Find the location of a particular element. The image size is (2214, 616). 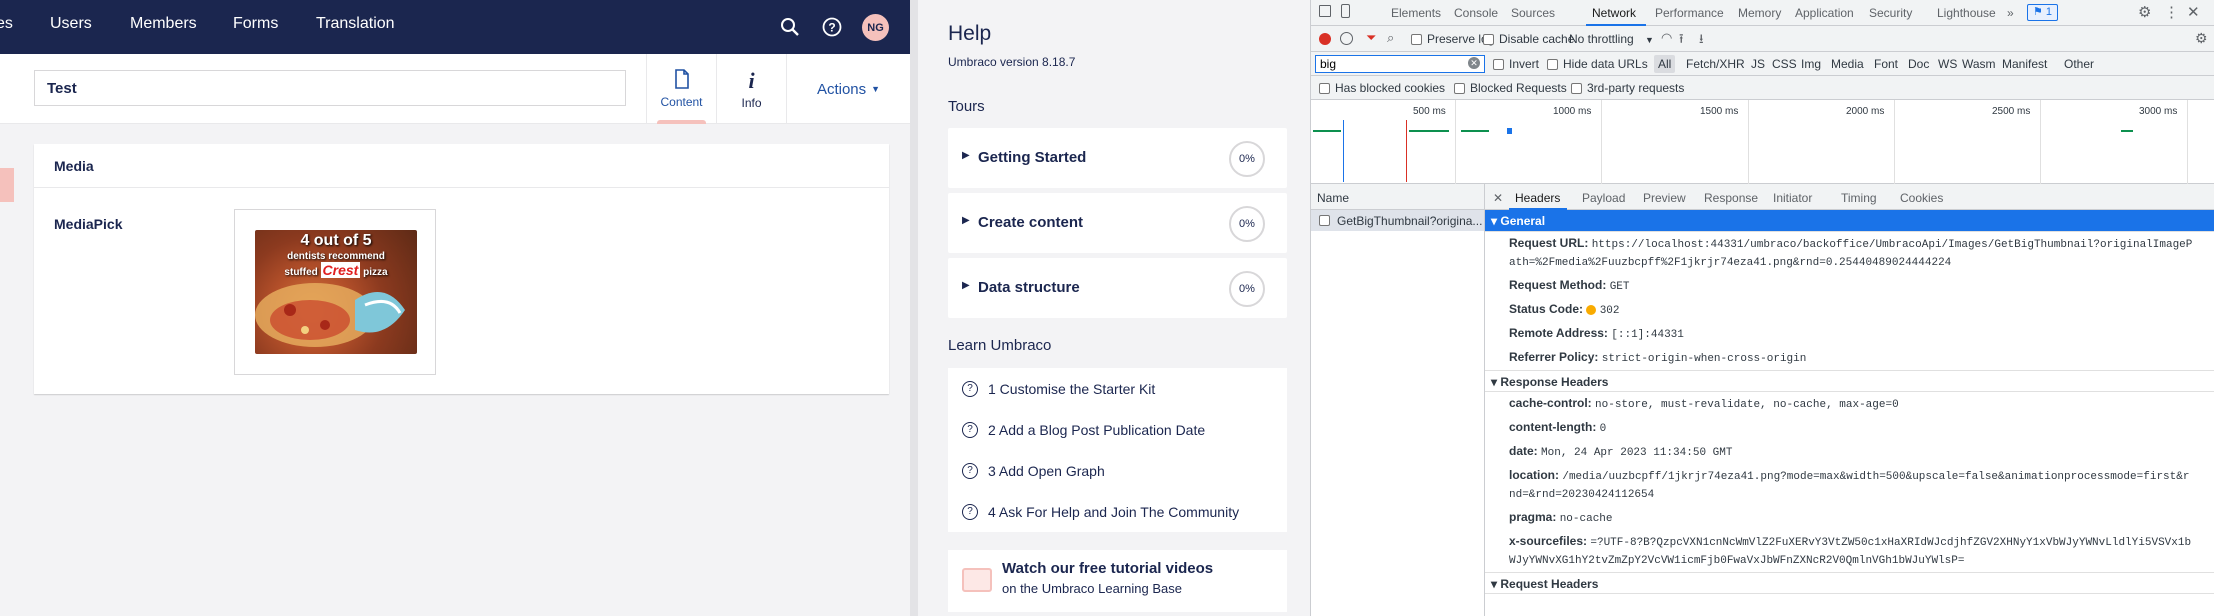

tab-security: Security is located at coordinates (1890, 13).